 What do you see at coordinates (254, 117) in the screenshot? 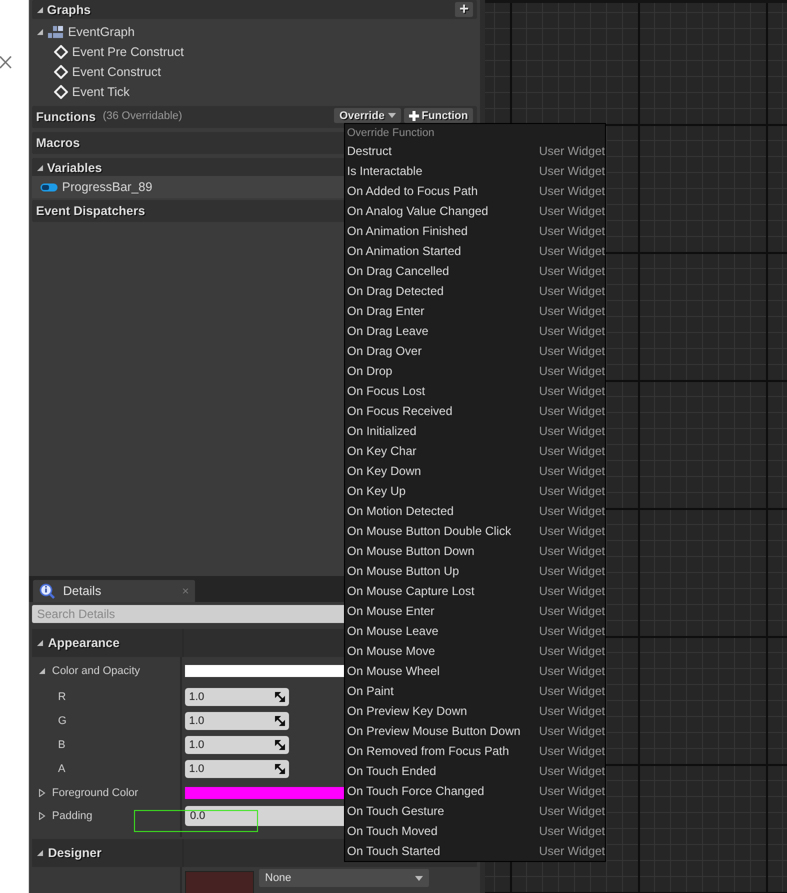
I see `section-header: Functions (36 Overridable) Override Function` at bounding box center [254, 117].